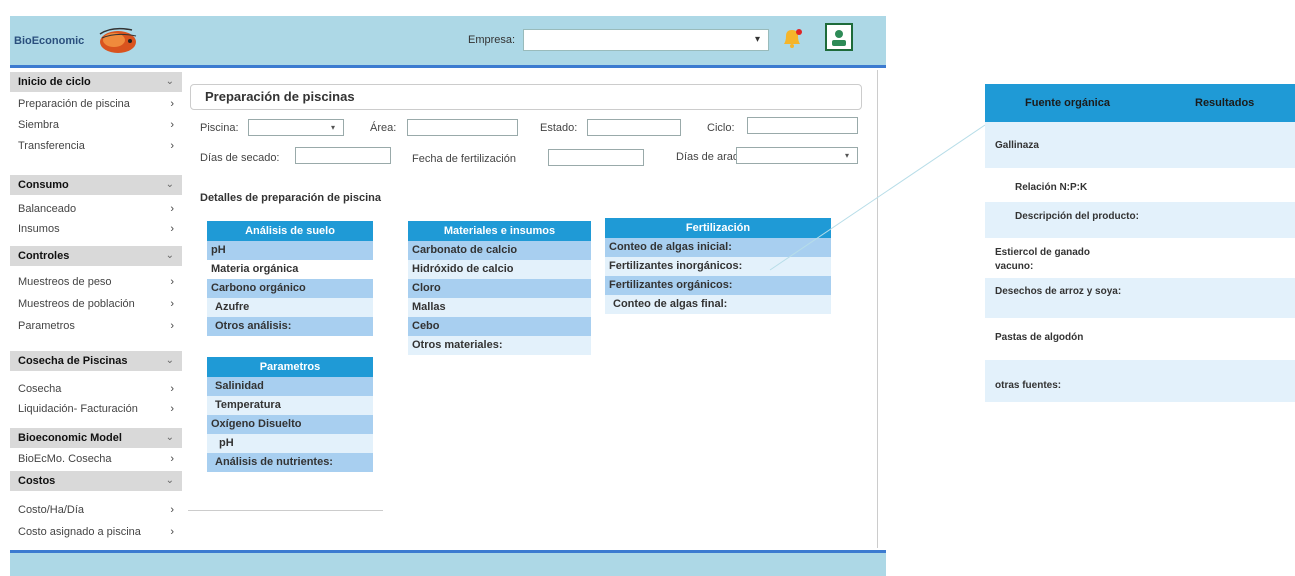 The height and width of the screenshot is (576, 1295). Describe the element at coordinates (290, 405) in the screenshot. I see `table-row: Temperatura` at that location.